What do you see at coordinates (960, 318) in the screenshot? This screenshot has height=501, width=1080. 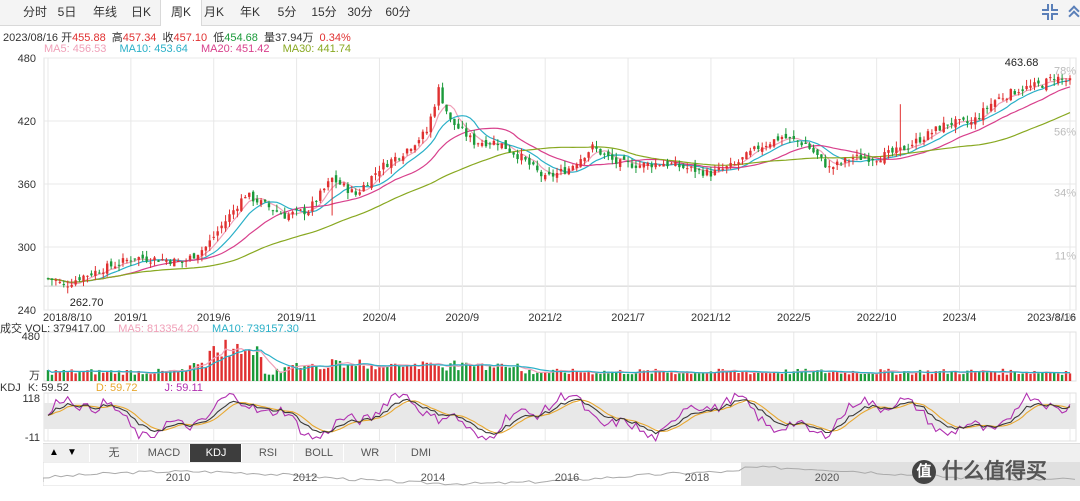 I see `x-tick-label: 2023/4` at bounding box center [960, 318].